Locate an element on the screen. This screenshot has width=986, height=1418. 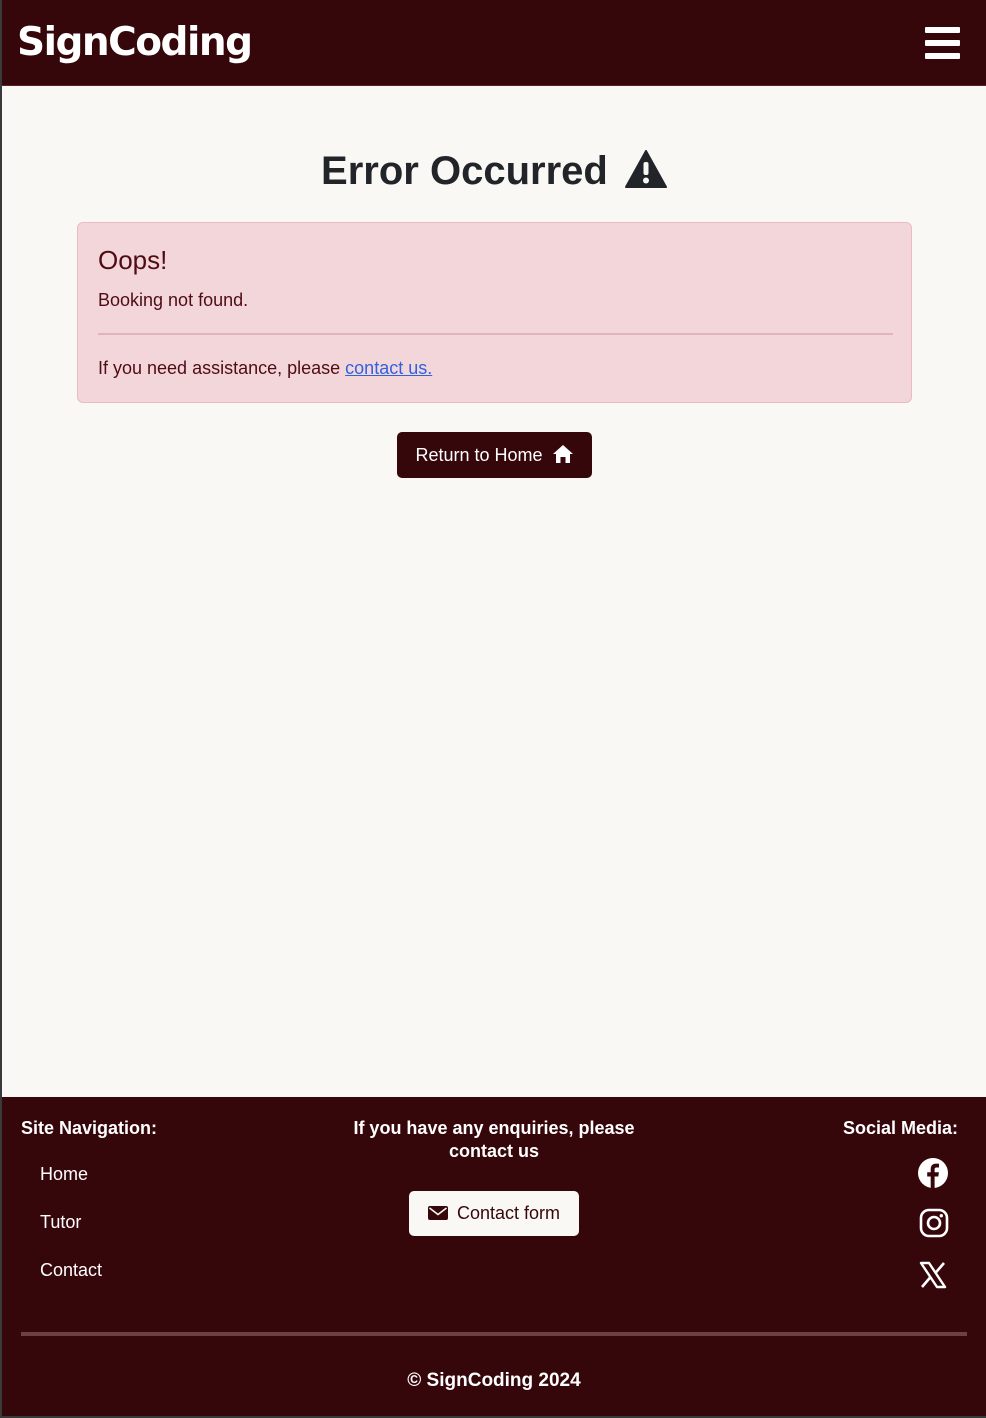
contact-form-button: Contact form is located at coordinates (494, 1213).